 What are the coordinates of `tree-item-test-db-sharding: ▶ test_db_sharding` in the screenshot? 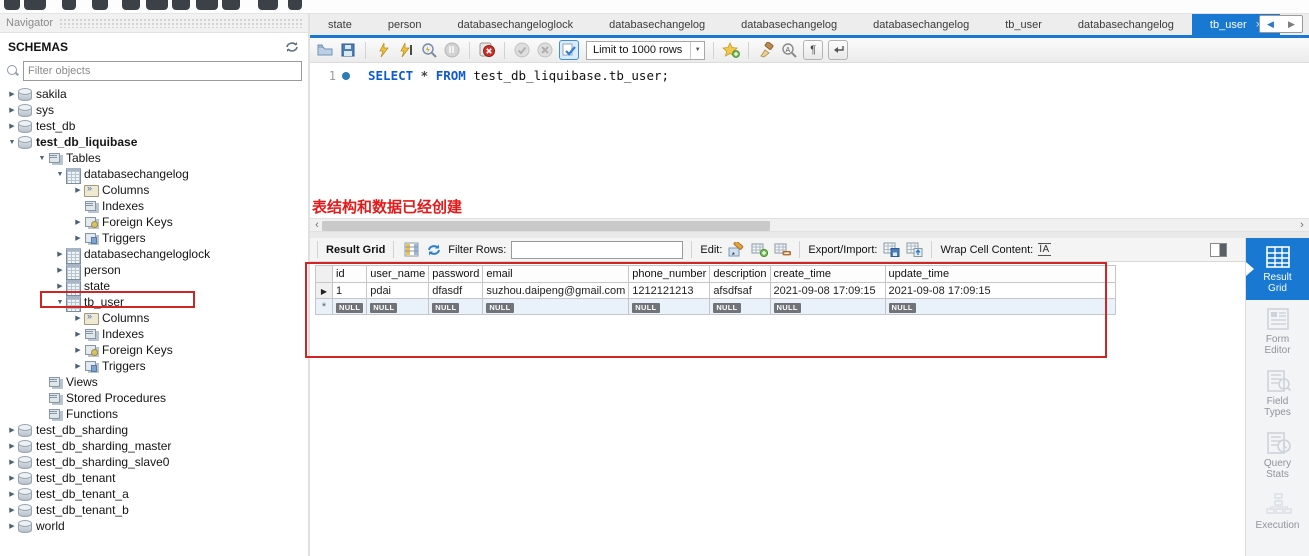 It's located at (154, 430).